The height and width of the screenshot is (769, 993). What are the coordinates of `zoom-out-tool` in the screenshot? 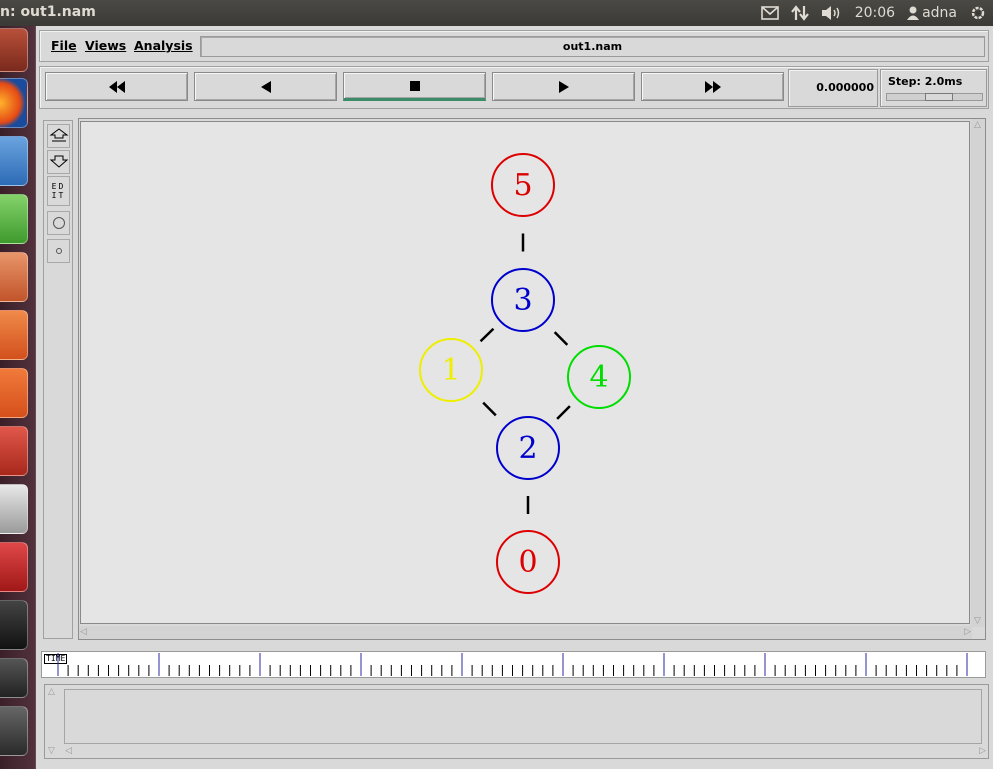 It's located at (58, 162).